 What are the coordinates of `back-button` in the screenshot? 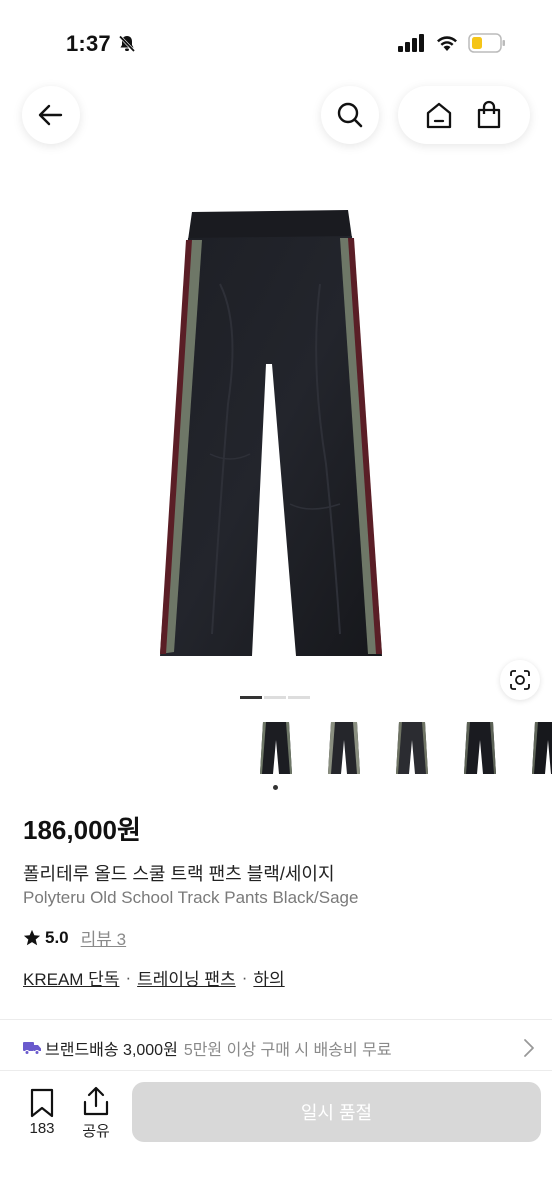 It's located at (51, 115).